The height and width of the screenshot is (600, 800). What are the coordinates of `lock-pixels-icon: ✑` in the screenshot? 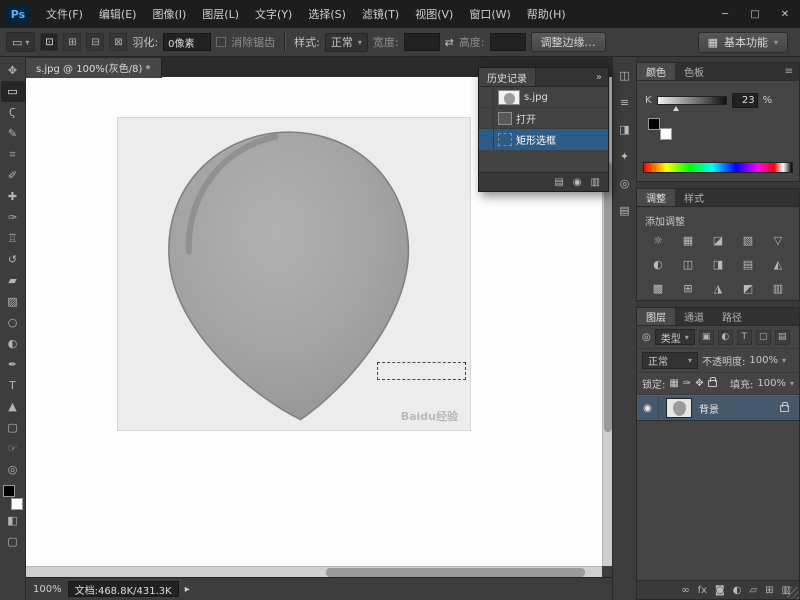 It's located at (687, 383).